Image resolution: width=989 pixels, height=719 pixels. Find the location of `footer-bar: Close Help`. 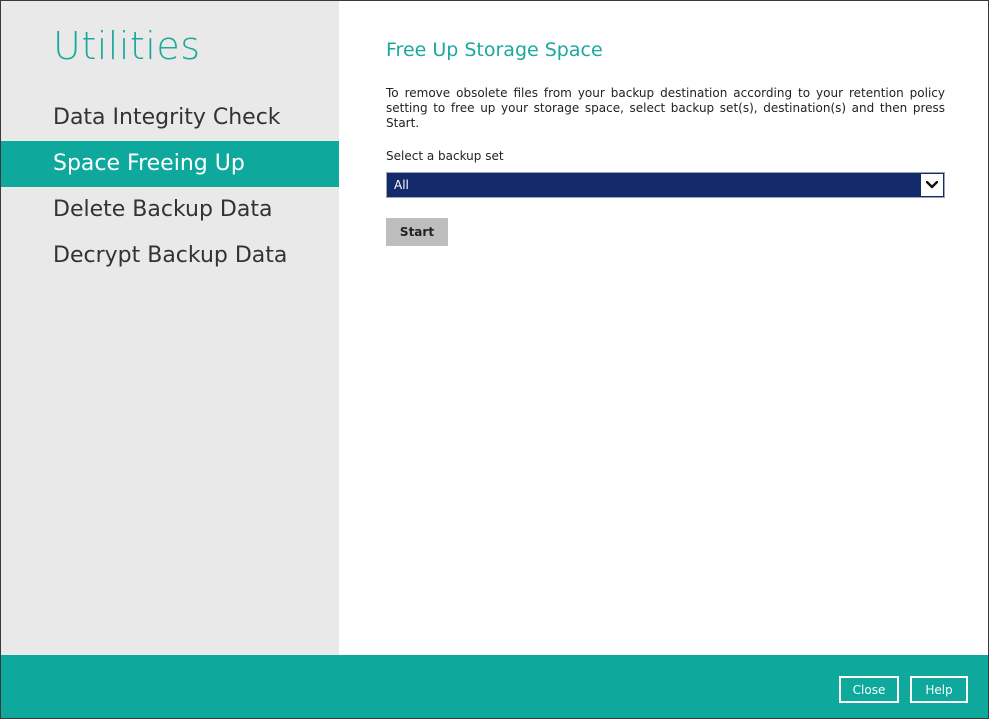

footer-bar: Close Help is located at coordinates (494, 686).